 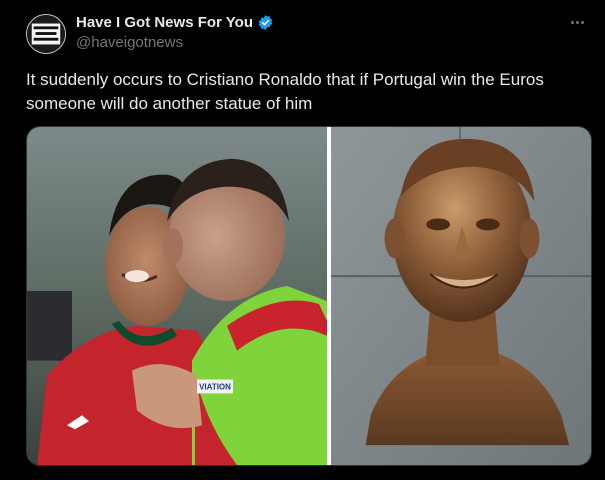 I want to click on author-avatar, so click(x=46, y=34).